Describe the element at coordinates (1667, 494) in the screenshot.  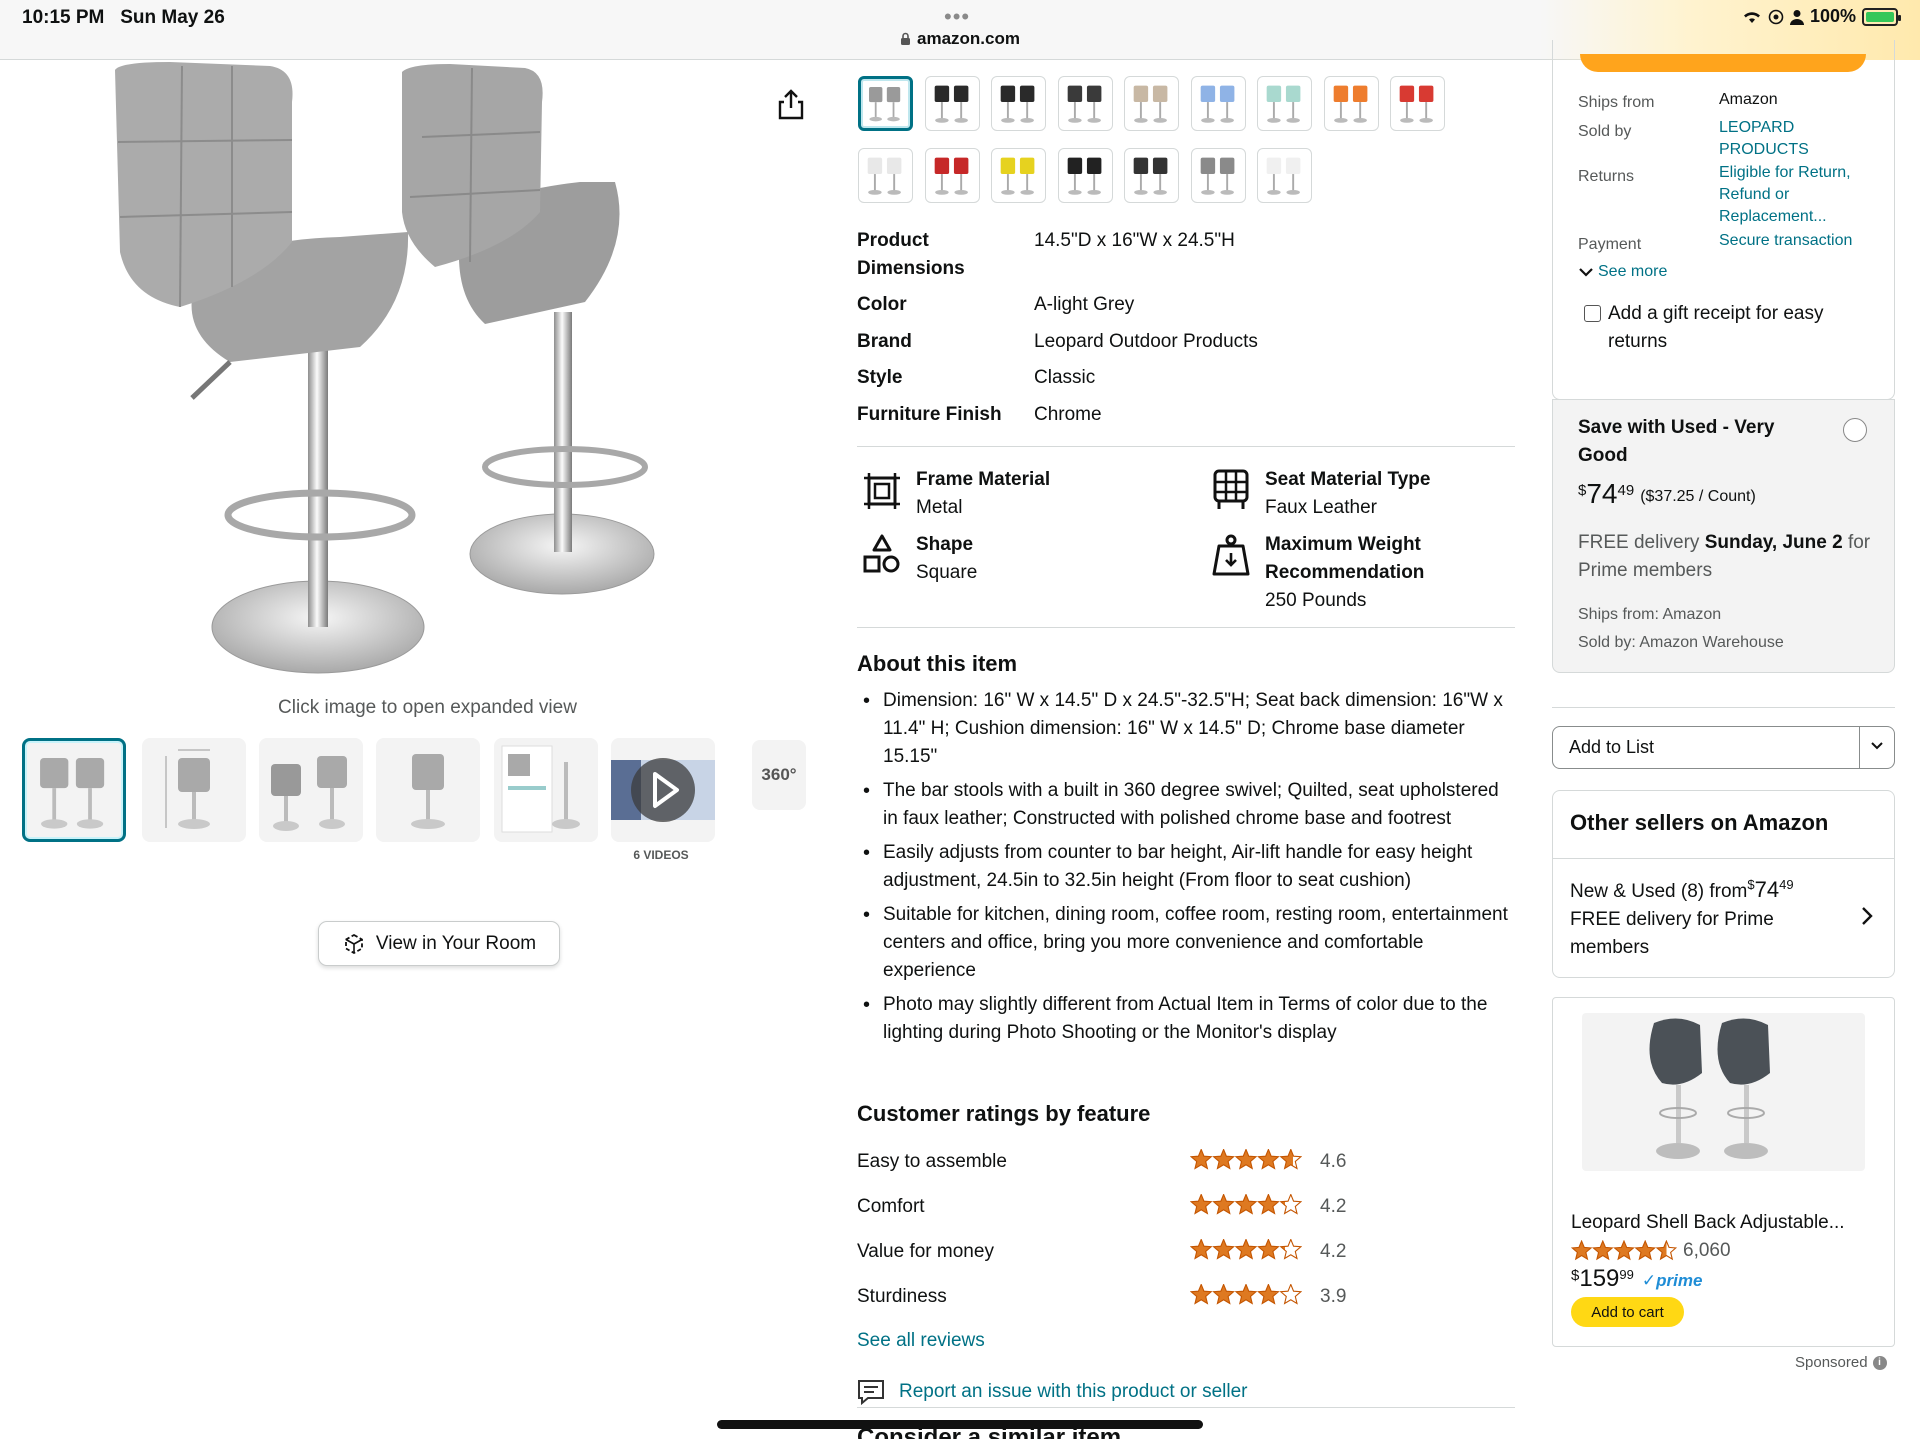
I see `used-price: $ 74 49 ($37.25 / Count)` at that location.